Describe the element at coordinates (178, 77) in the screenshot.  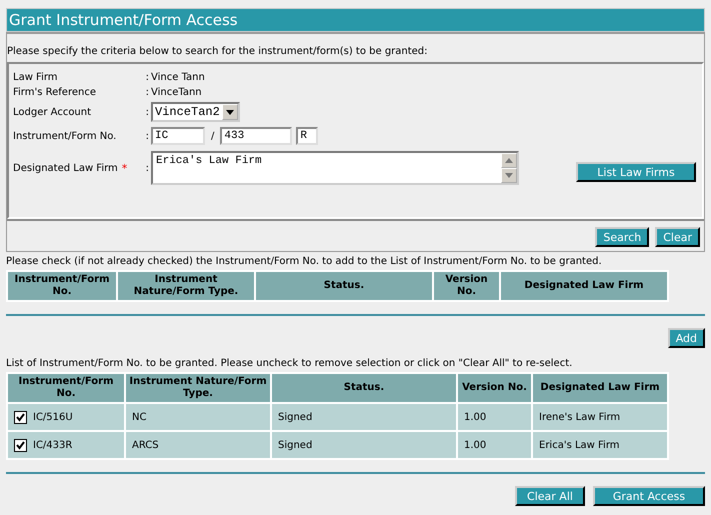
I see `field-value: Vince Tann` at that location.